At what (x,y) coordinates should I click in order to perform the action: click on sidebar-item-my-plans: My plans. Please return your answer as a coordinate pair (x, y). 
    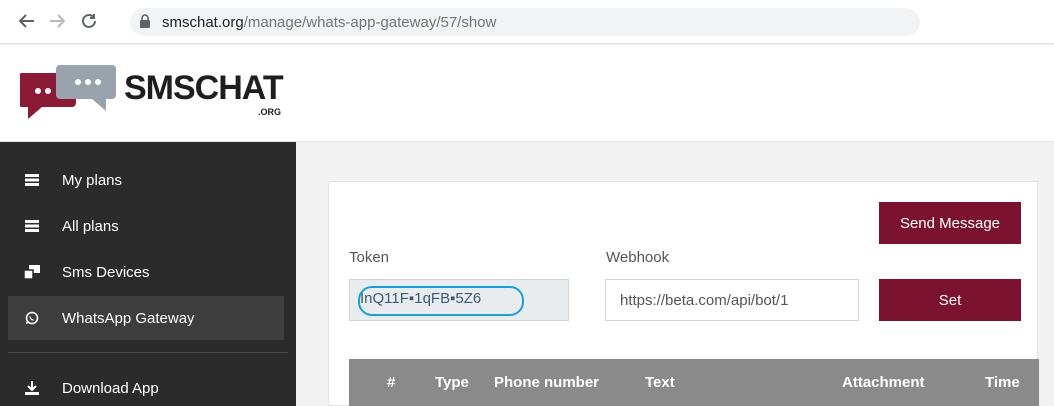
    Looking at the image, I should click on (146, 180).